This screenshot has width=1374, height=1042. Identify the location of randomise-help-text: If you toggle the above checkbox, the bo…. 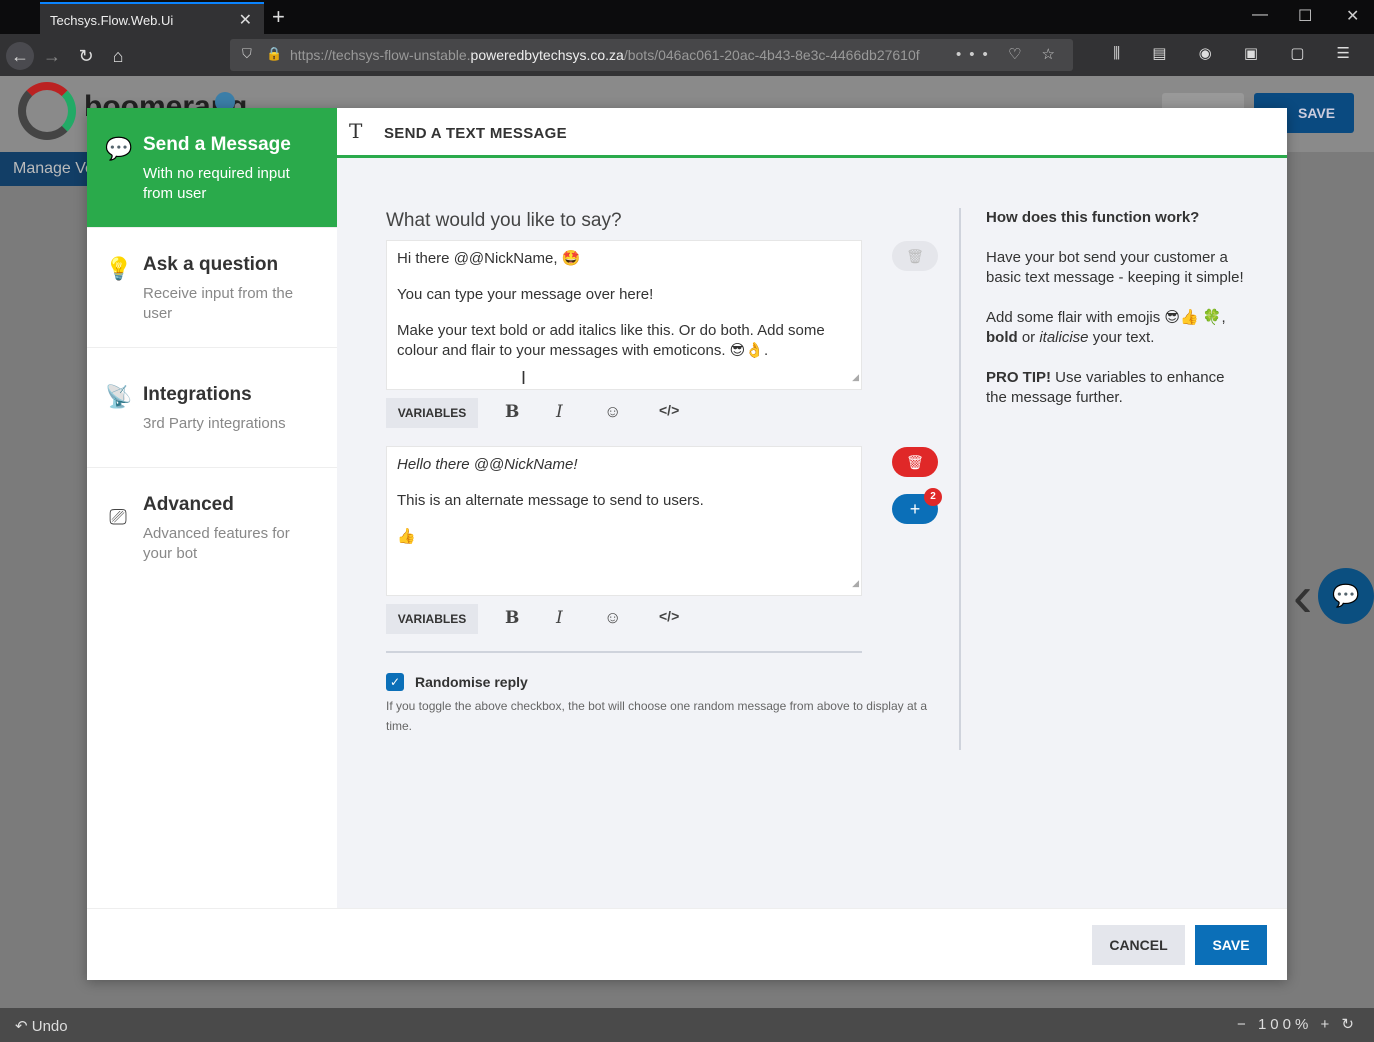
(656, 716).